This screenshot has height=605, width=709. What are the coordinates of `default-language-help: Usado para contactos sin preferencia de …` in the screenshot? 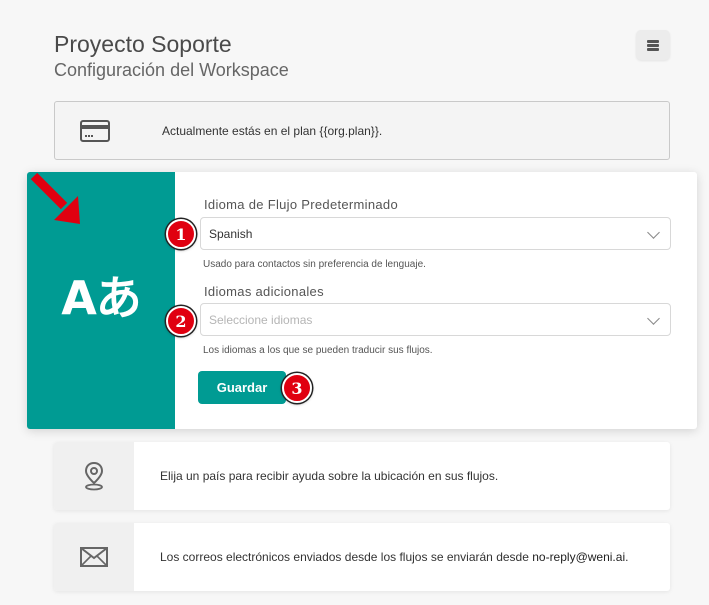 It's located at (314, 264).